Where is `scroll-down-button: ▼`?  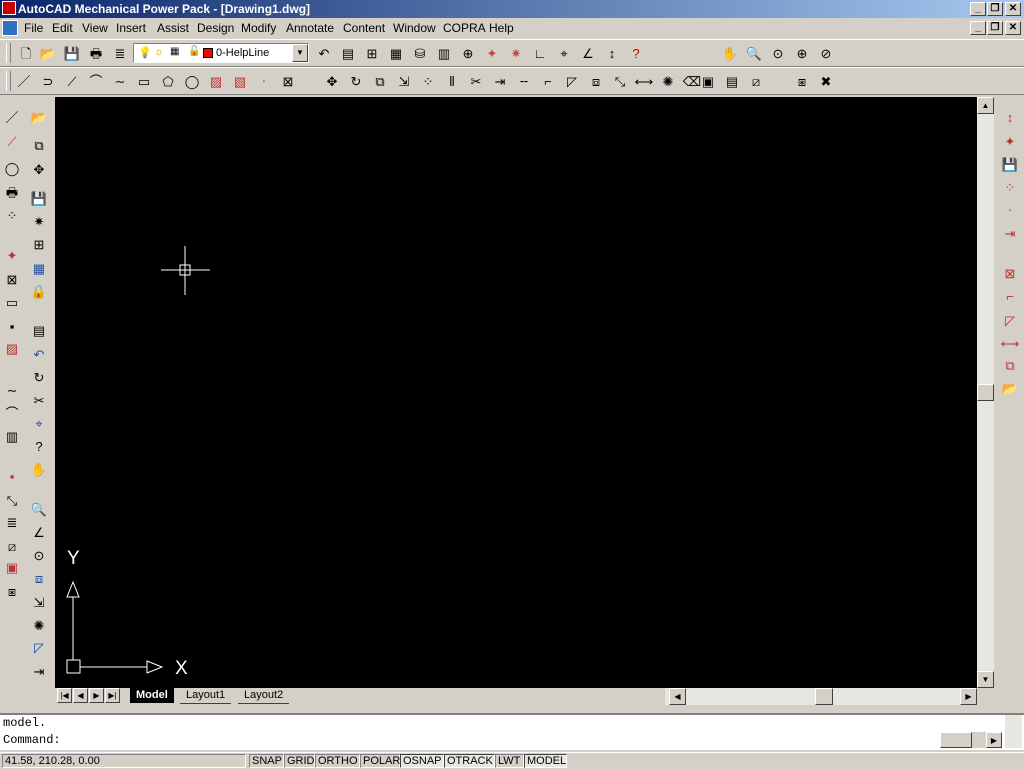
scroll-down-button: ▼ is located at coordinates (985, 679).